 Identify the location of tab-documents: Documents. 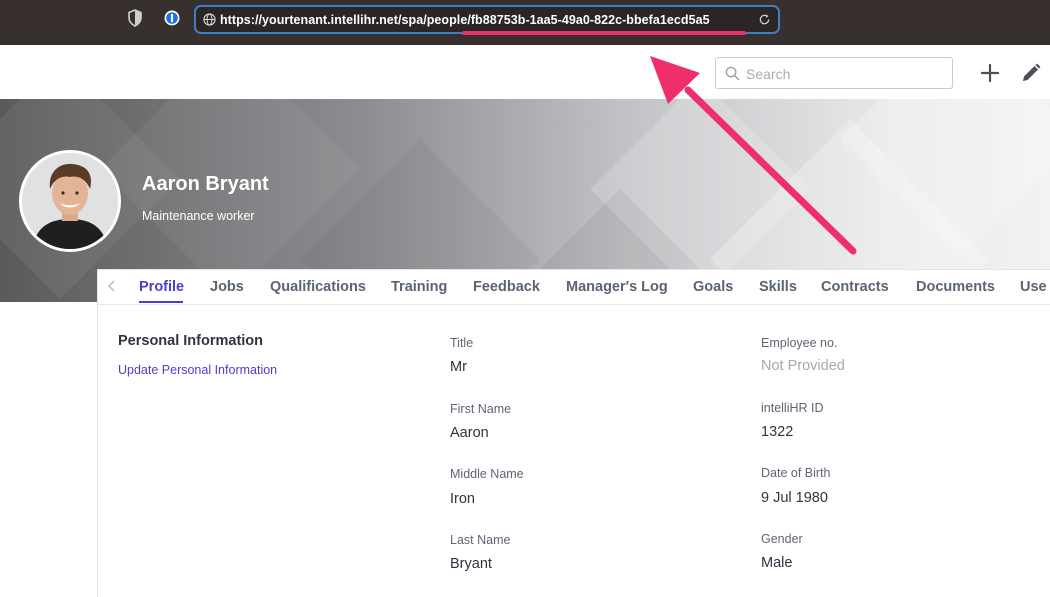
(955, 287).